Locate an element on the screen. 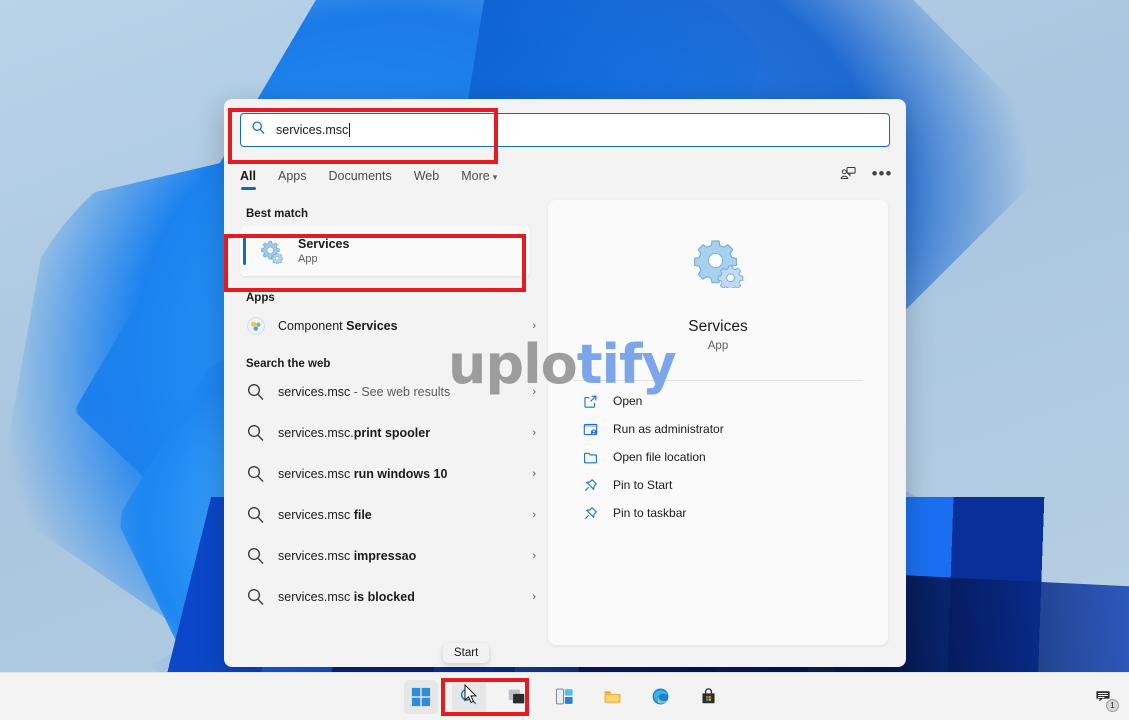 The width and height of the screenshot is (1129, 720). taskbar: 1 is located at coordinates (564, 696).